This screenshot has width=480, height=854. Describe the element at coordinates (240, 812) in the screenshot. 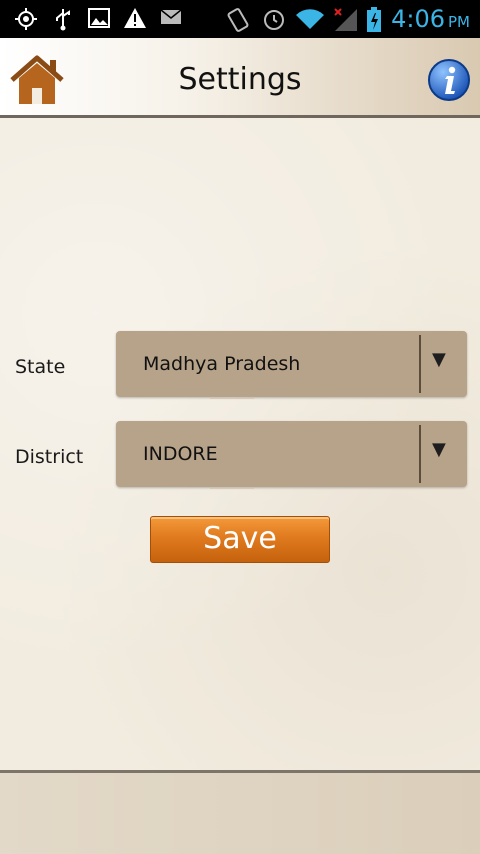

I see `footer-bar` at that location.